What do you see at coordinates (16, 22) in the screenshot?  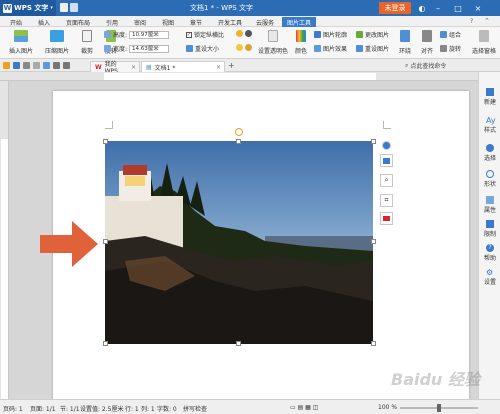 I see `tab-home: 开始` at bounding box center [16, 22].